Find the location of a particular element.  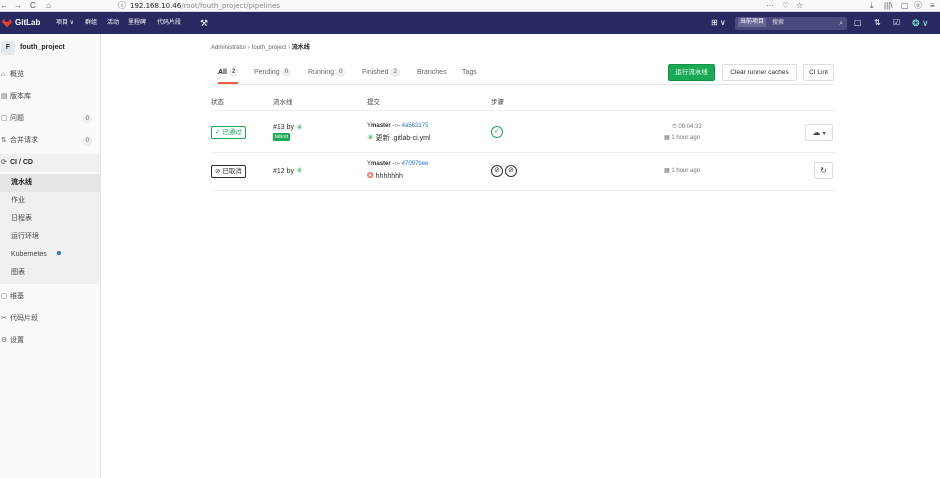

sidebar-subitem-charts: 图表 is located at coordinates (50, 274).